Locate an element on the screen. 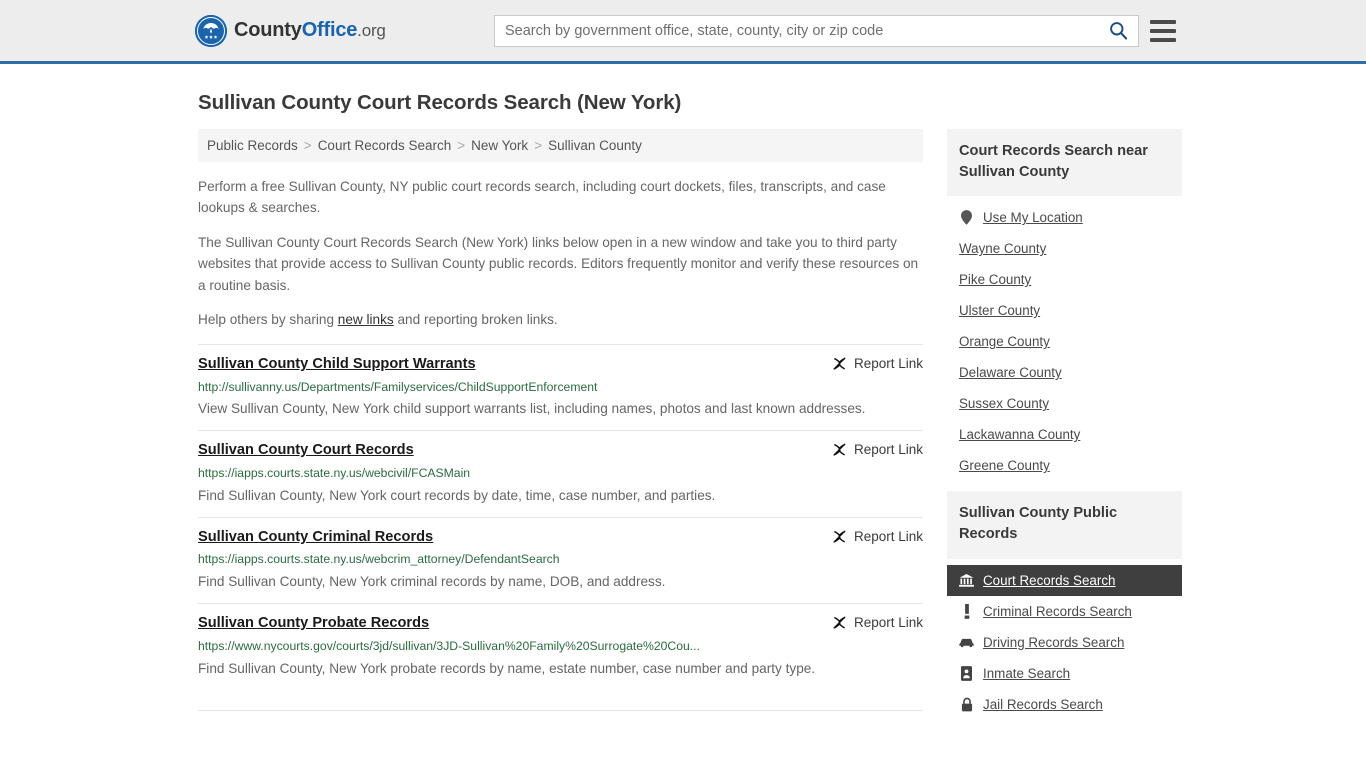  content-divider is located at coordinates (560, 710).